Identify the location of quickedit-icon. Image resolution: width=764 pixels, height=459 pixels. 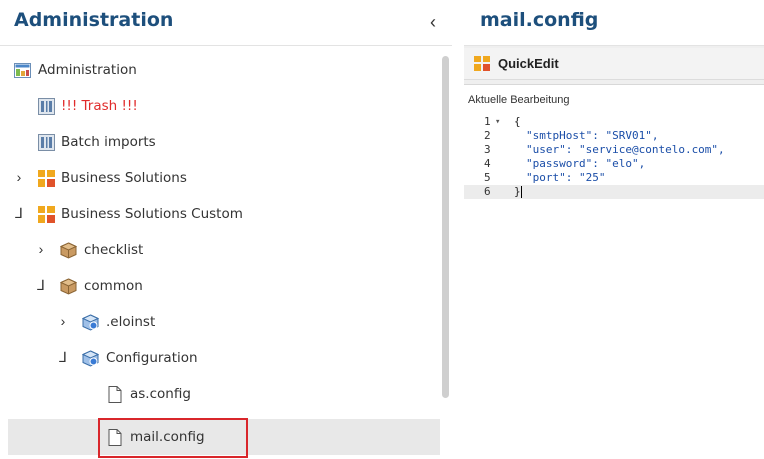
(482, 63).